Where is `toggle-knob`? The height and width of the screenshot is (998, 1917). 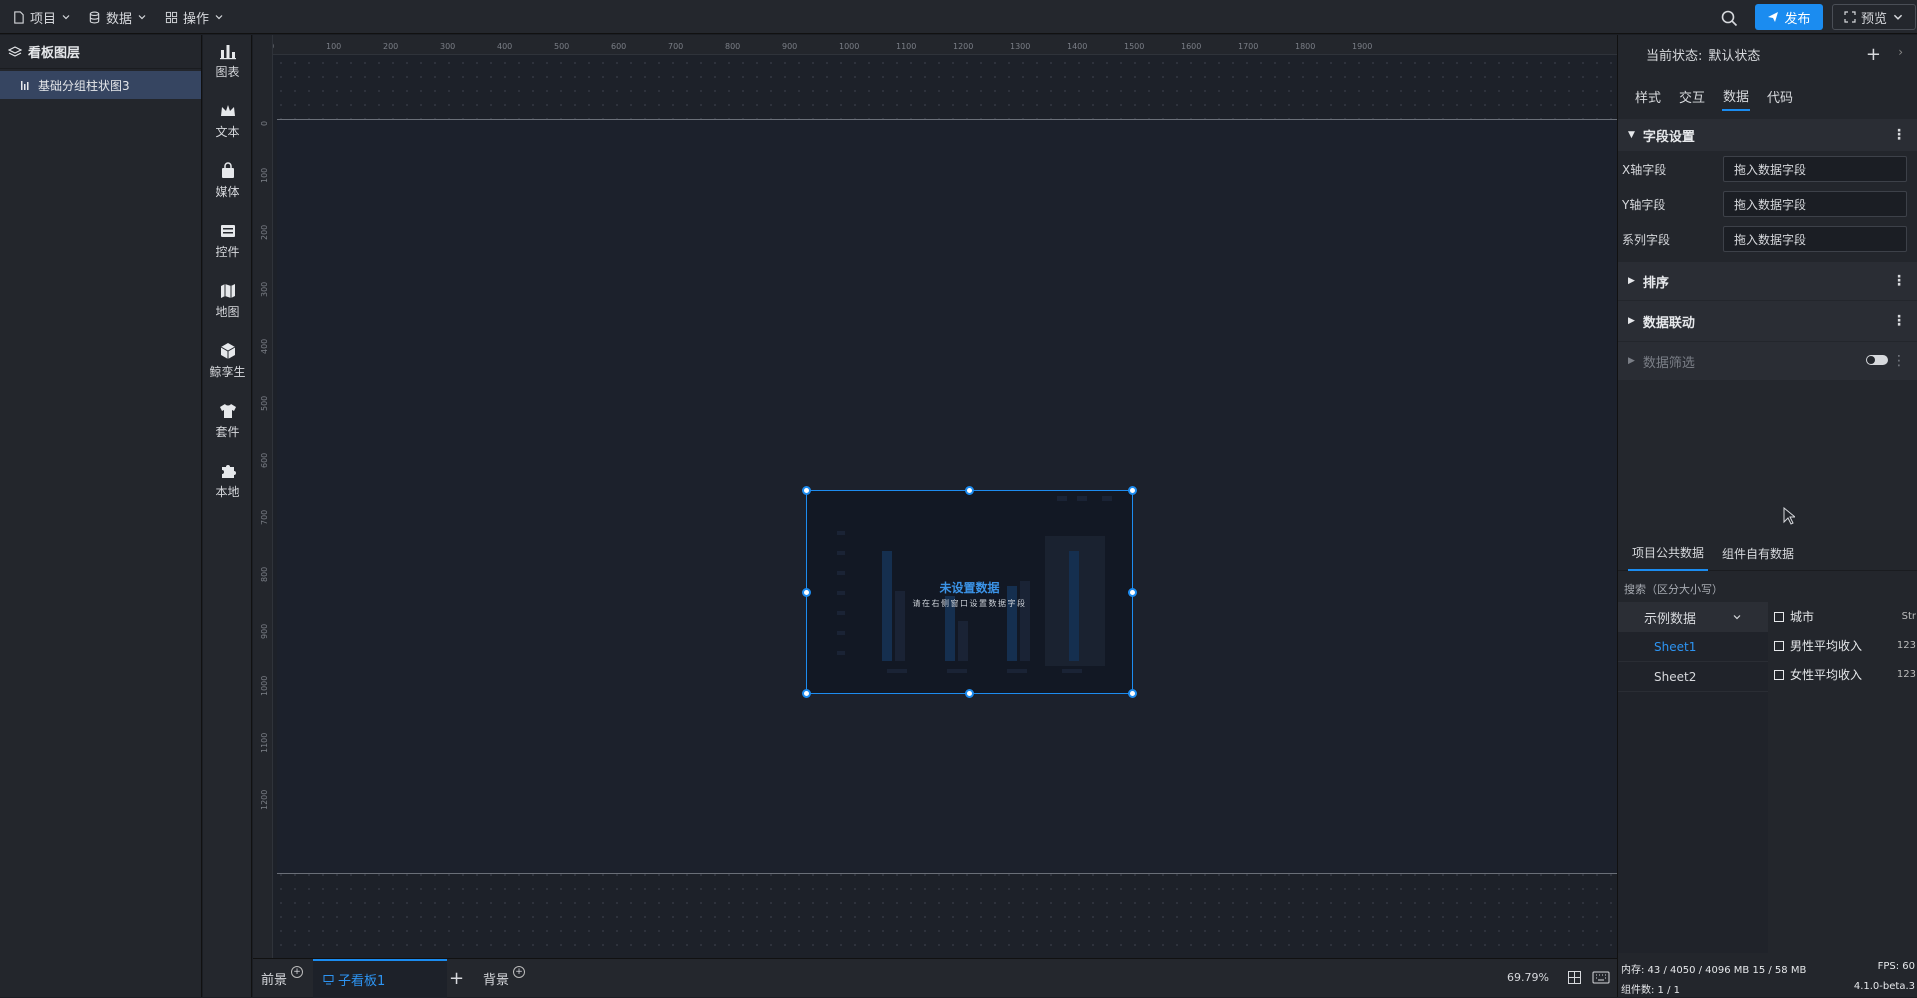
toggle-knob is located at coordinates (1871, 360).